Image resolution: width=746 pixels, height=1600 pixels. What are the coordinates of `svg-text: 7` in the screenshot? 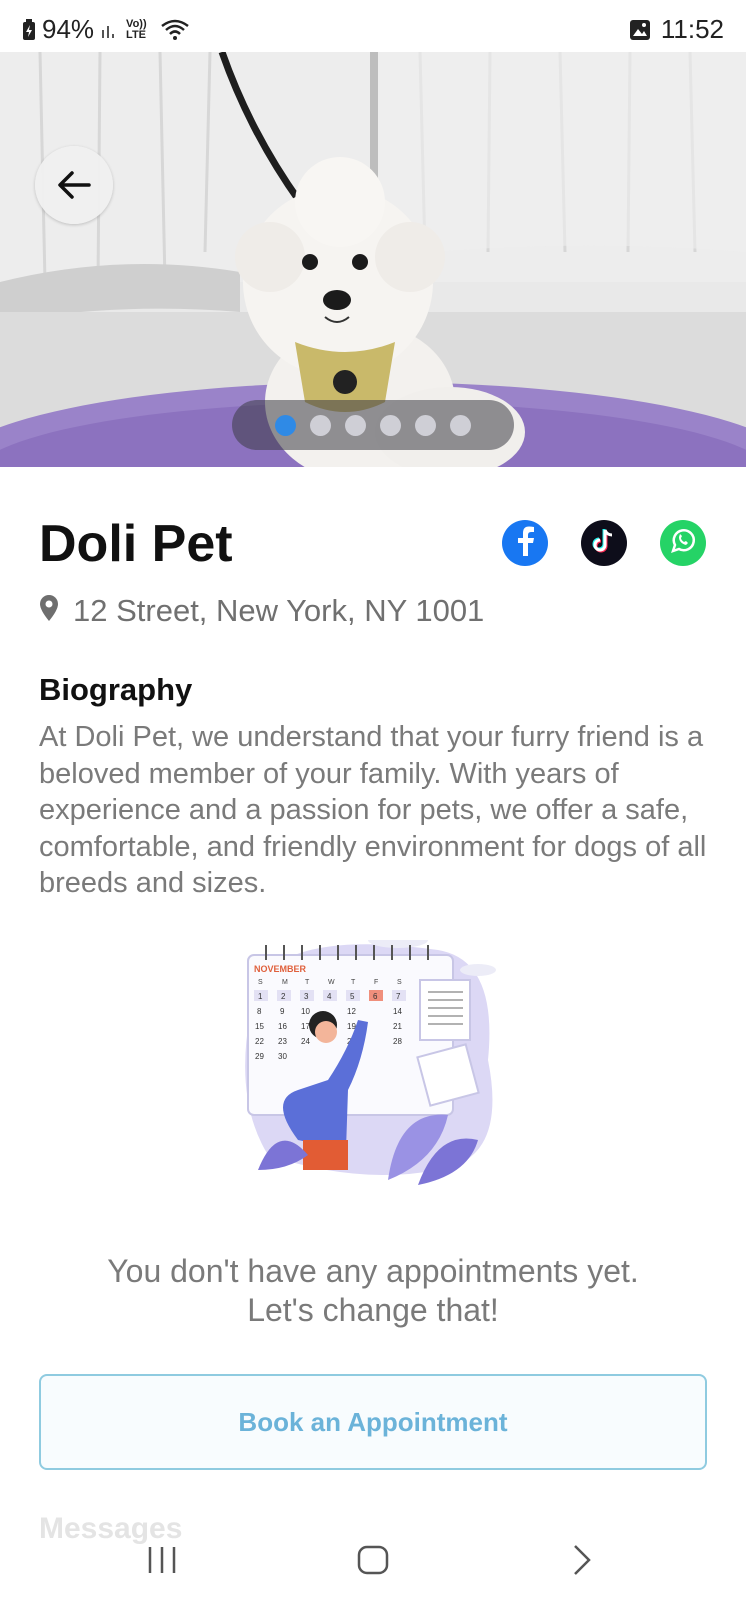 It's located at (398, 996).